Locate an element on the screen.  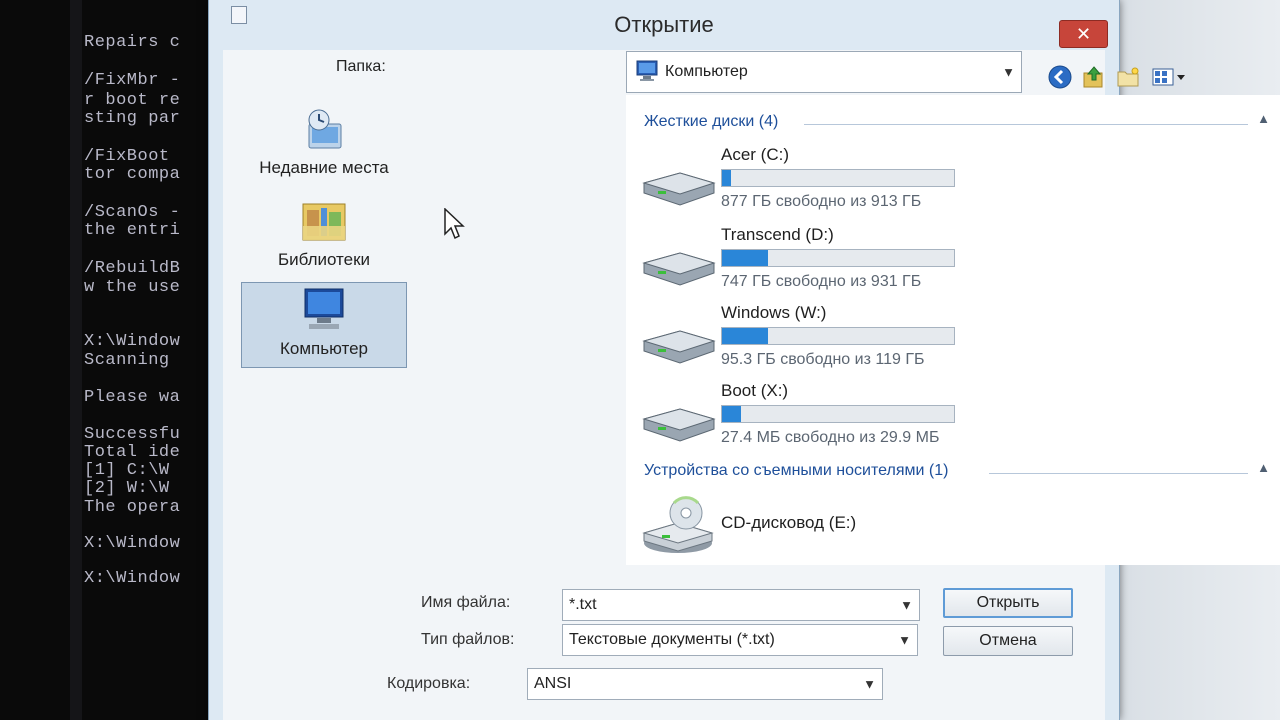
console-line: r boot re is located at coordinates (132, 101).